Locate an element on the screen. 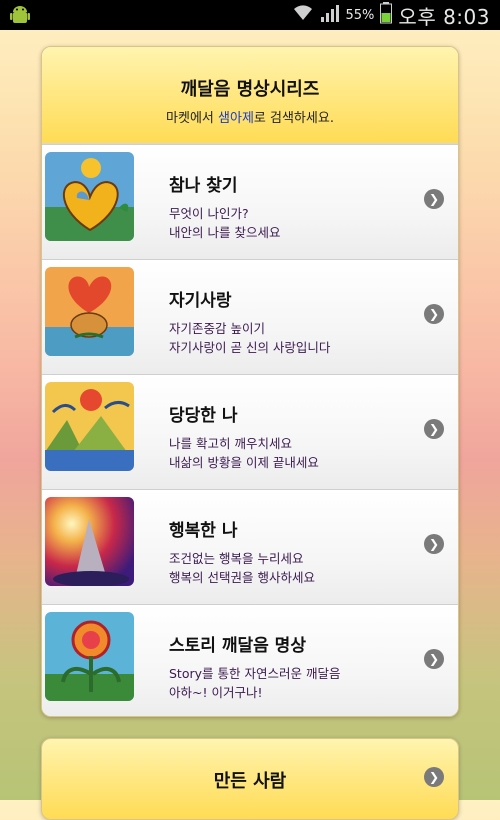 The height and width of the screenshot is (820, 500). item-desc-1: Story를 통한 자연스러운 깨달음 is located at coordinates (255, 673).